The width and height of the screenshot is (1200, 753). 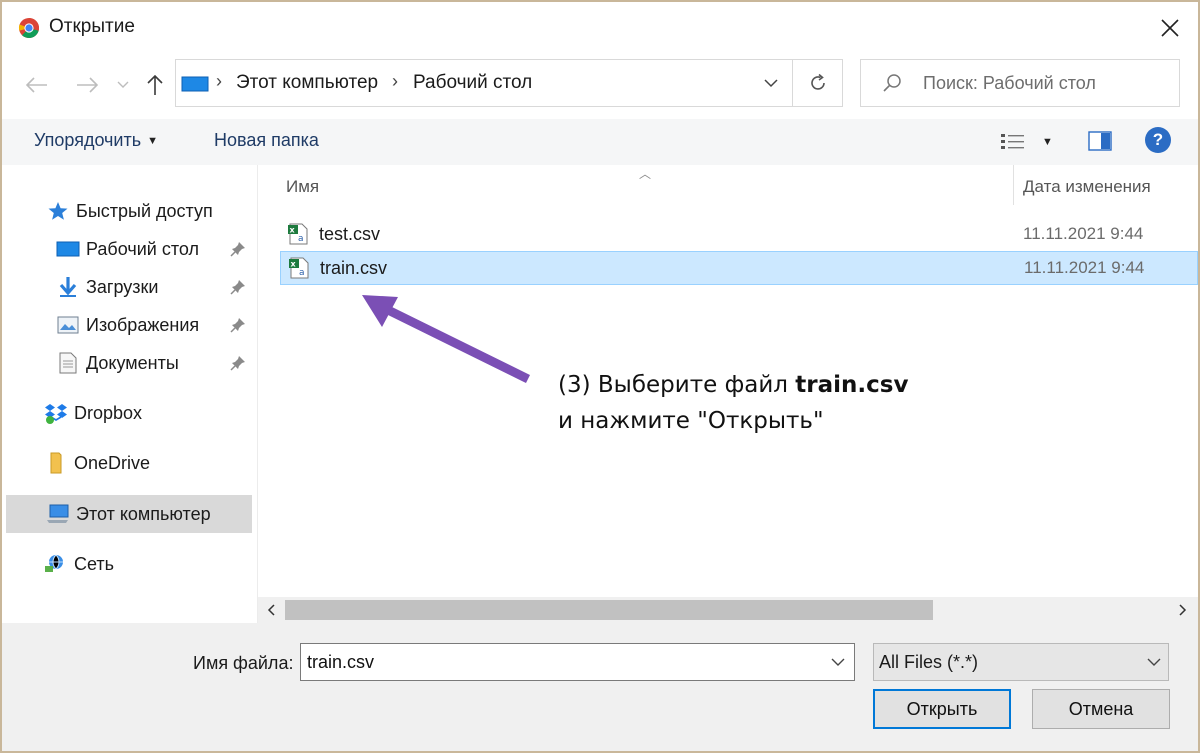 I want to click on chrome-icon, so click(x=29, y=28).